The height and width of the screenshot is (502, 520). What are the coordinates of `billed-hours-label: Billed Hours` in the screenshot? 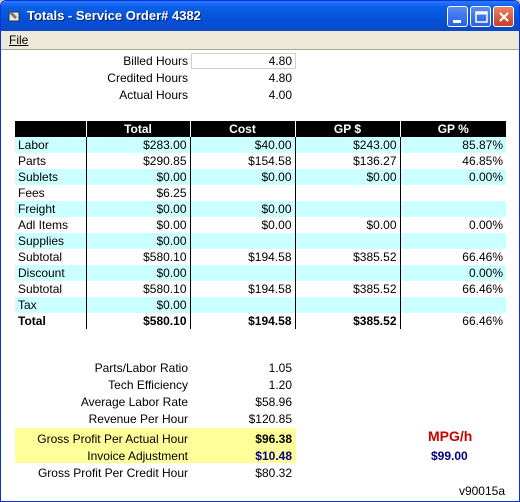 It's located at (155, 61).